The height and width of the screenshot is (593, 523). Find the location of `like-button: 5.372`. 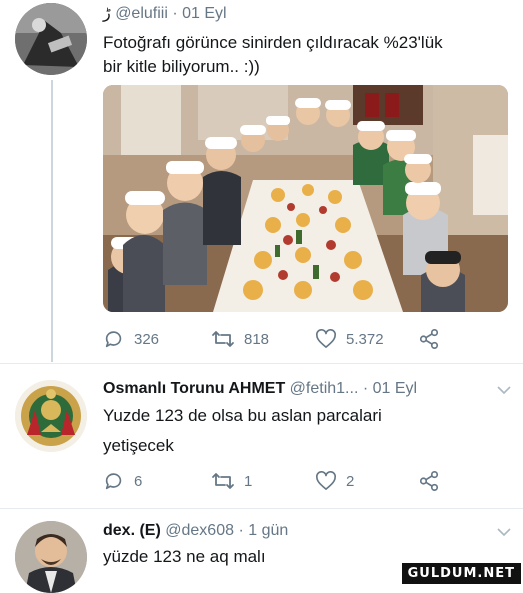

like-button: 5.372 is located at coordinates (349, 339).